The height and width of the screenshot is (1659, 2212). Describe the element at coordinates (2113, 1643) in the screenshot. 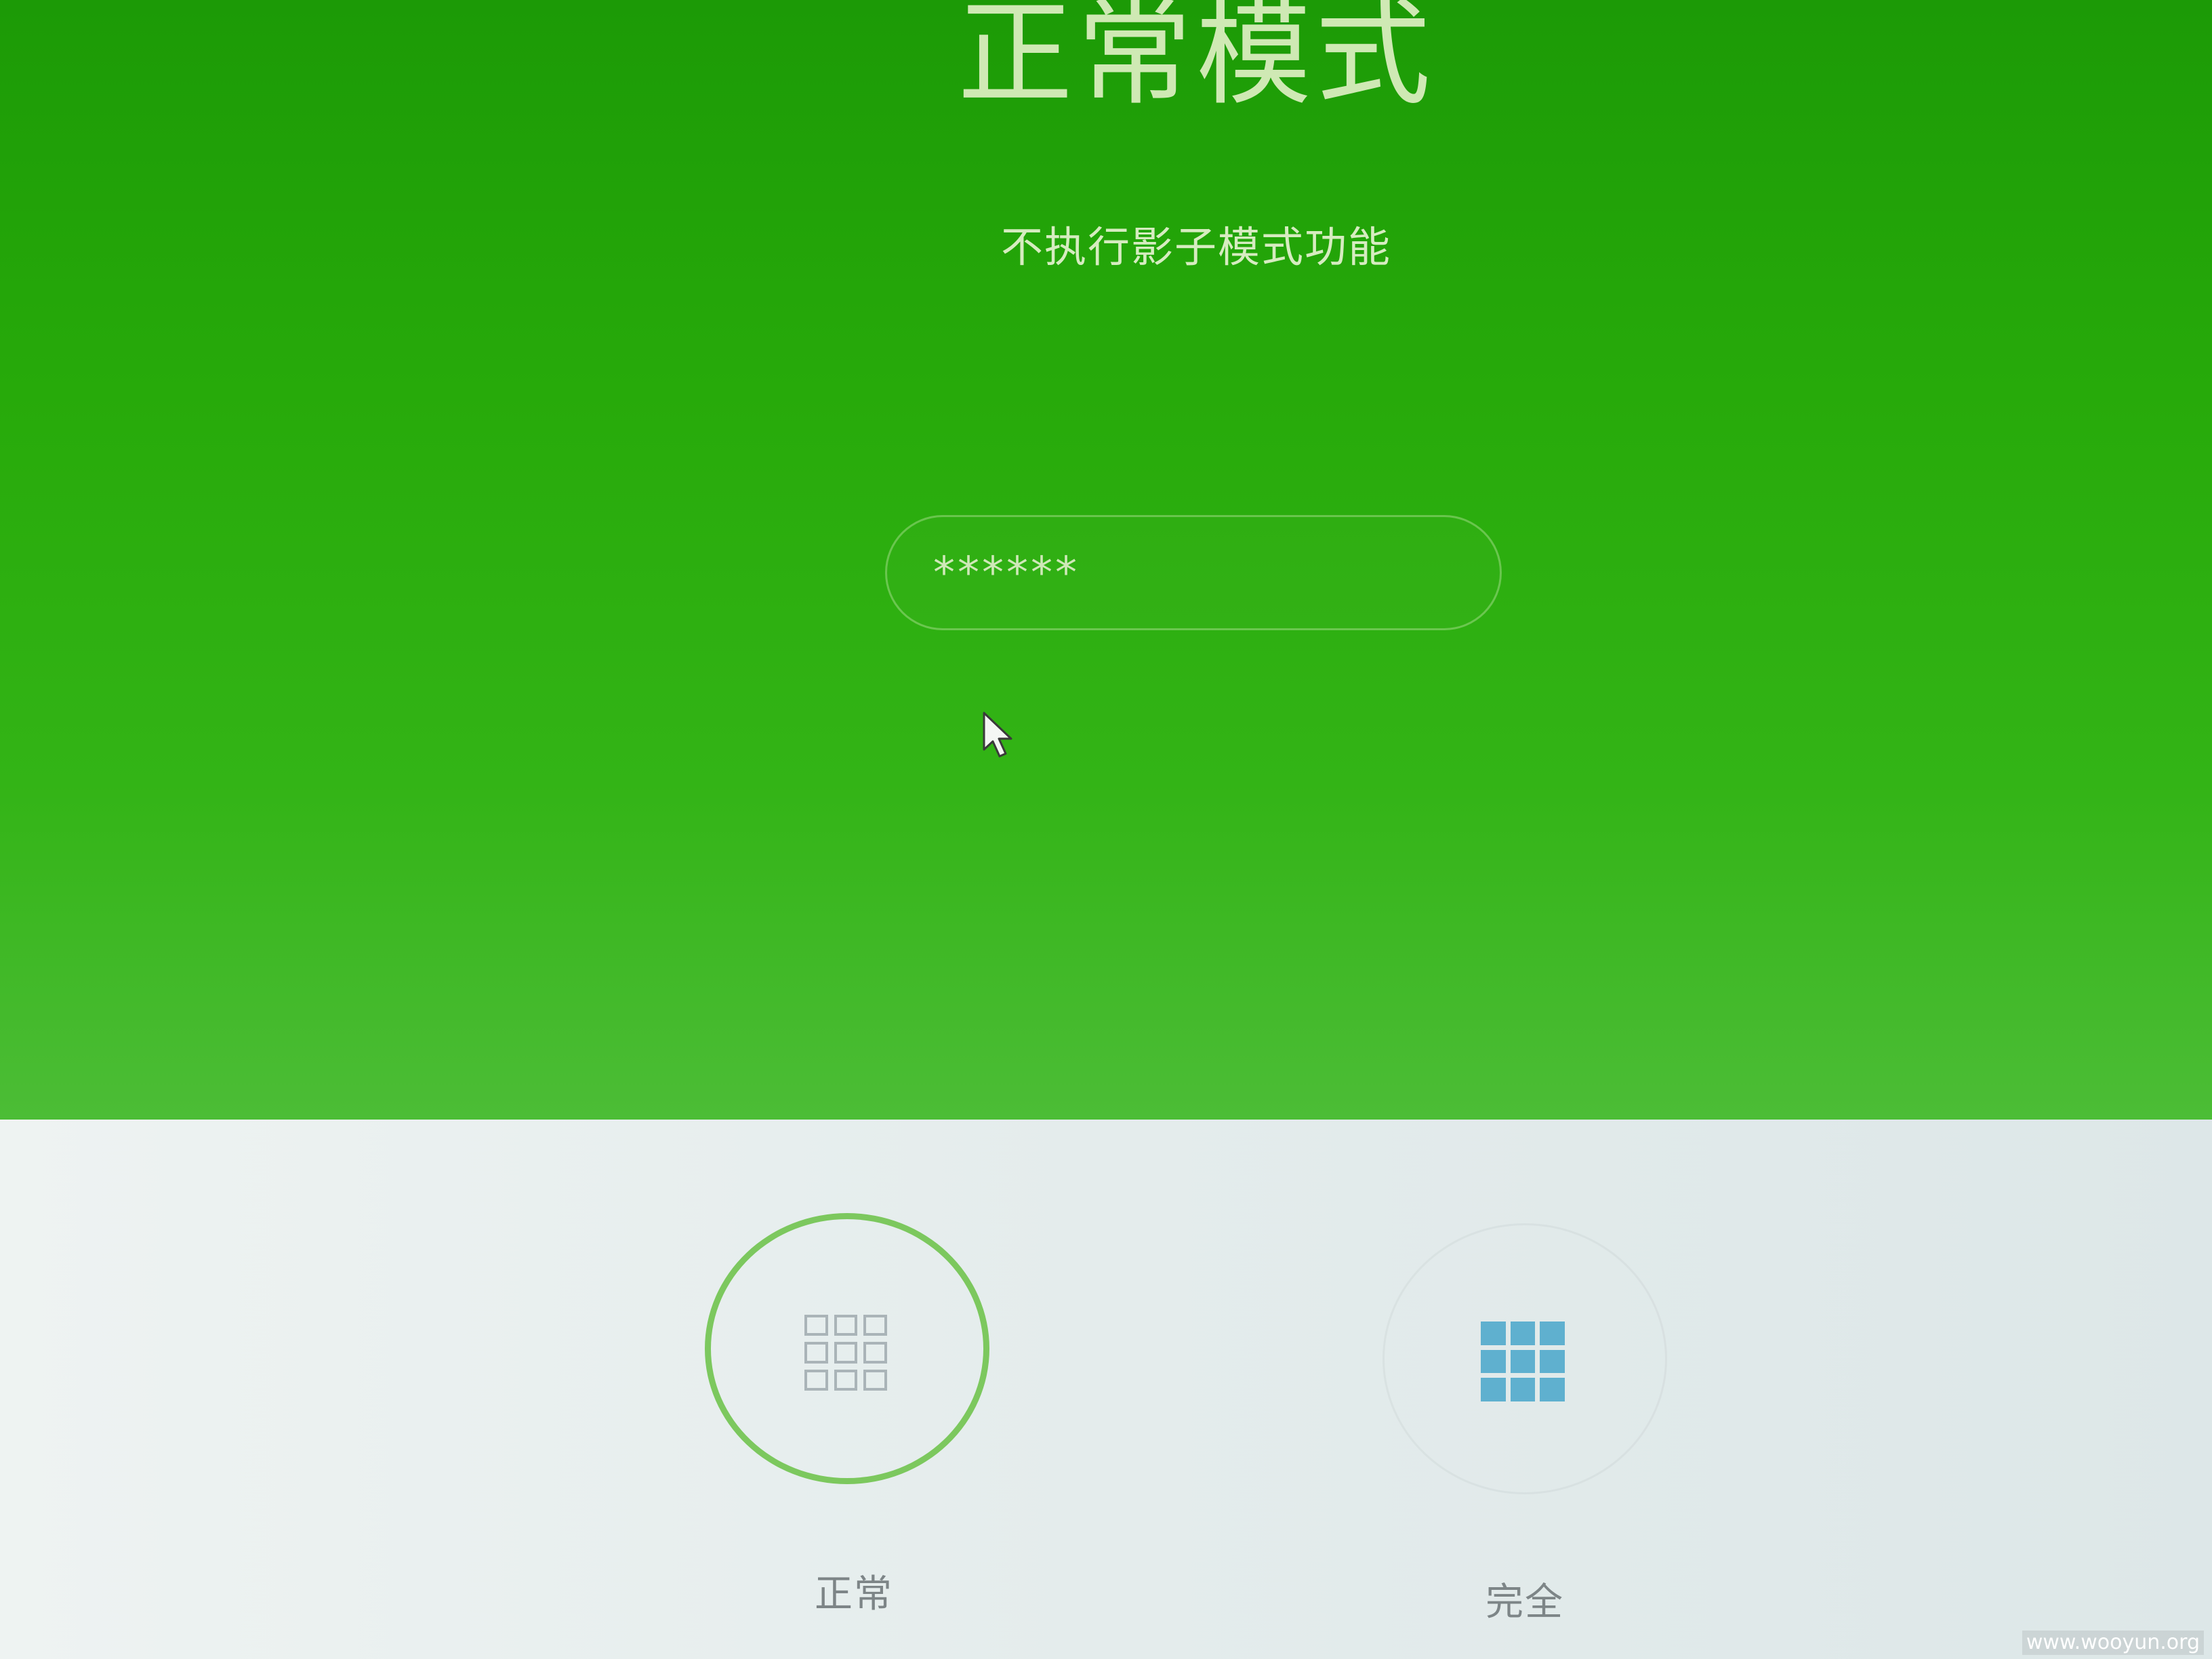

I see `watermark: www.wooyun.org` at that location.